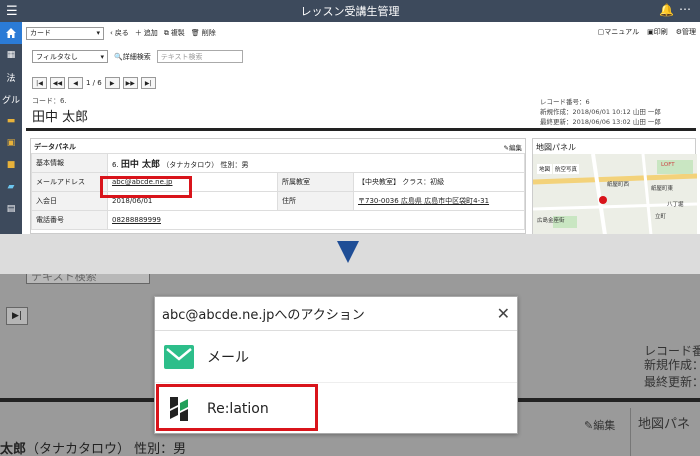 Image resolution: width=700 pixels, height=456 pixels. Describe the element at coordinates (622, 32) in the screenshot. I see `manual-label: マニュアル` at that location.